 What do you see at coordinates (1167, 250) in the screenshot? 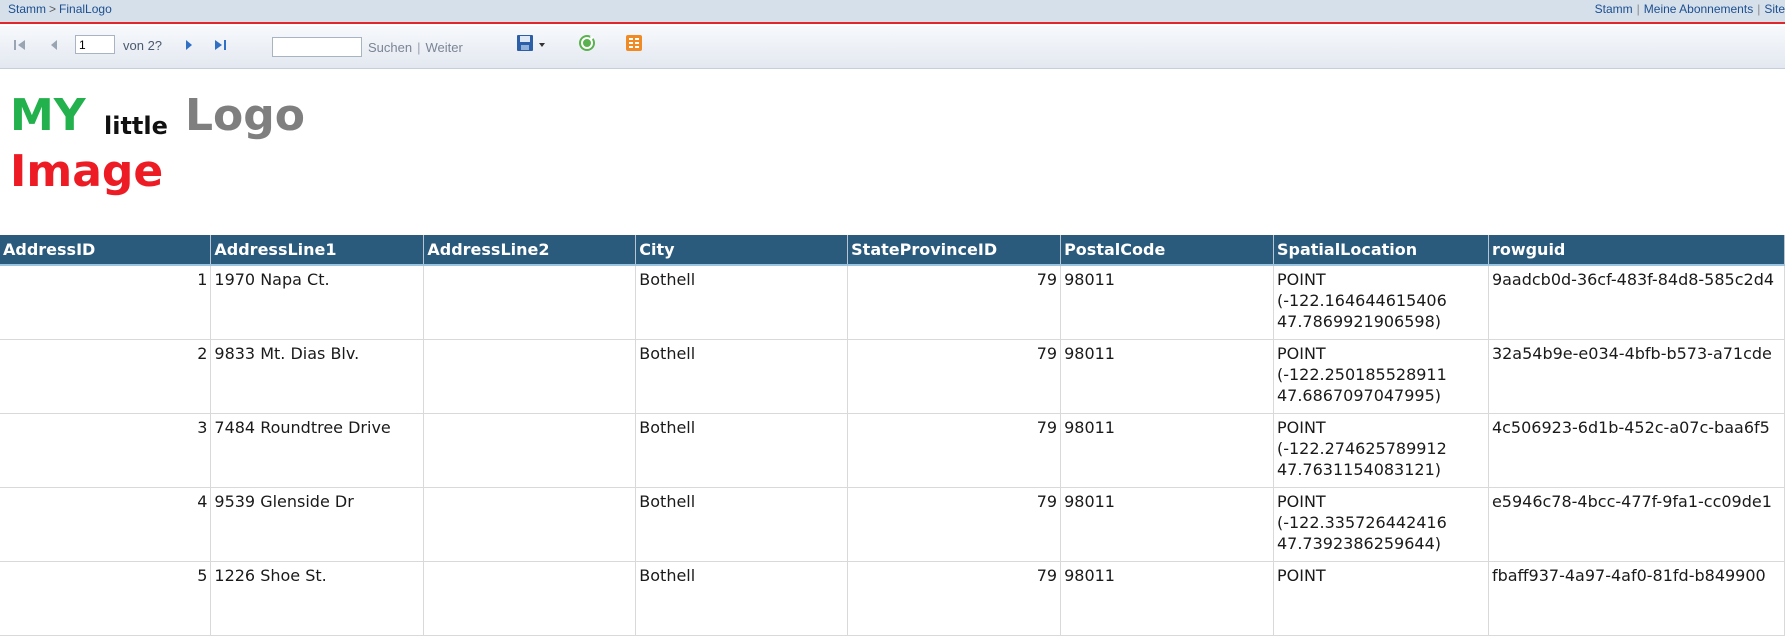
I see `column-header-postalcode: PostalCode` at bounding box center [1167, 250].